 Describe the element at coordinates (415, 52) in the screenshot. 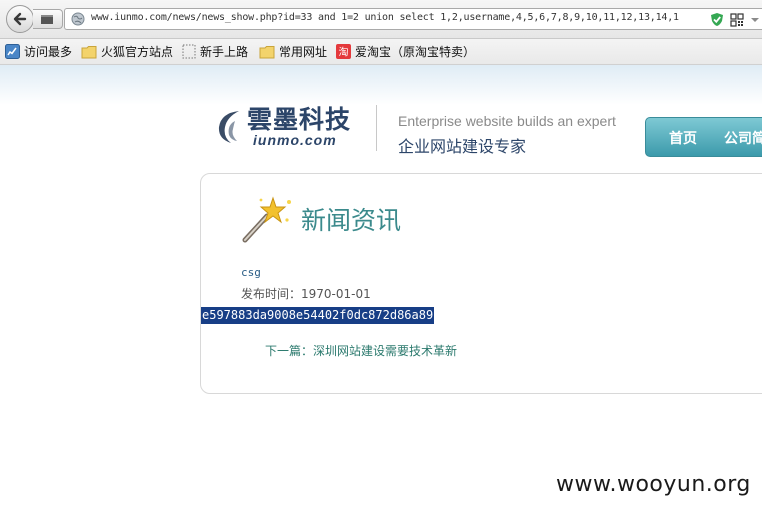

I see `bookmark-label: 爱淘宝（原淘宝特卖）` at that location.